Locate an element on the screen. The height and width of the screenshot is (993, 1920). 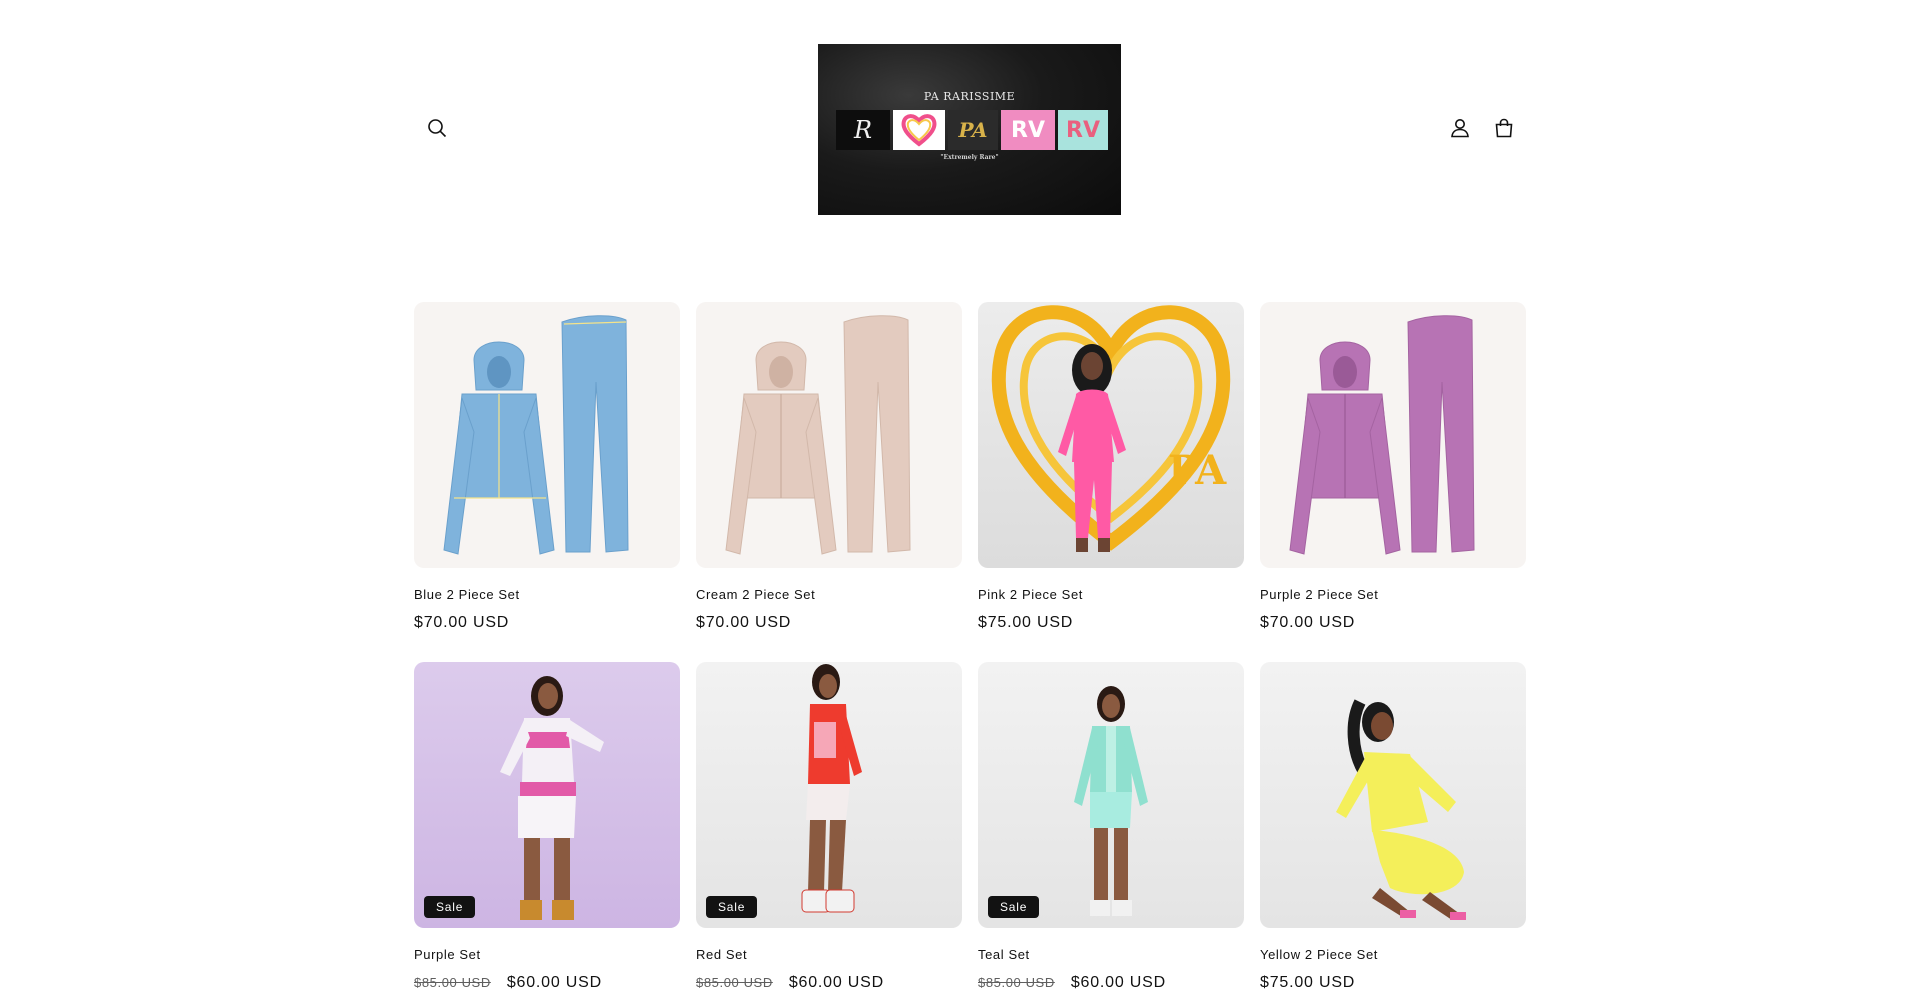
product-image-red-model is located at coordinates (831, 788).